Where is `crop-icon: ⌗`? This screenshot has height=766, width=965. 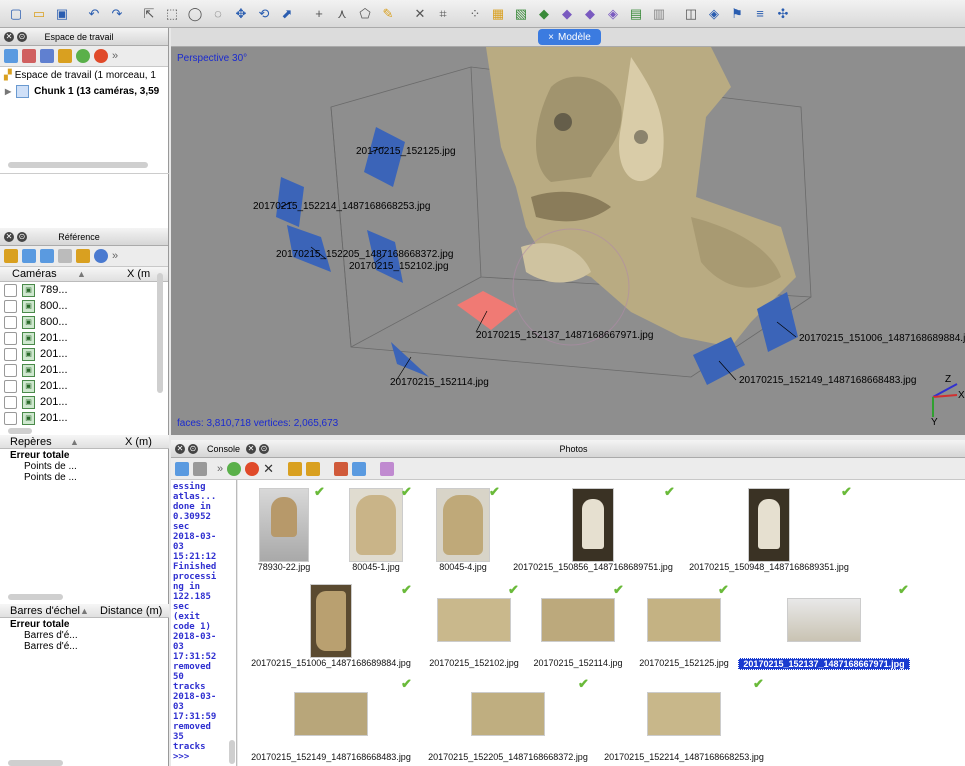
crop-icon: ⌗ is located at coordinates (443, 14).